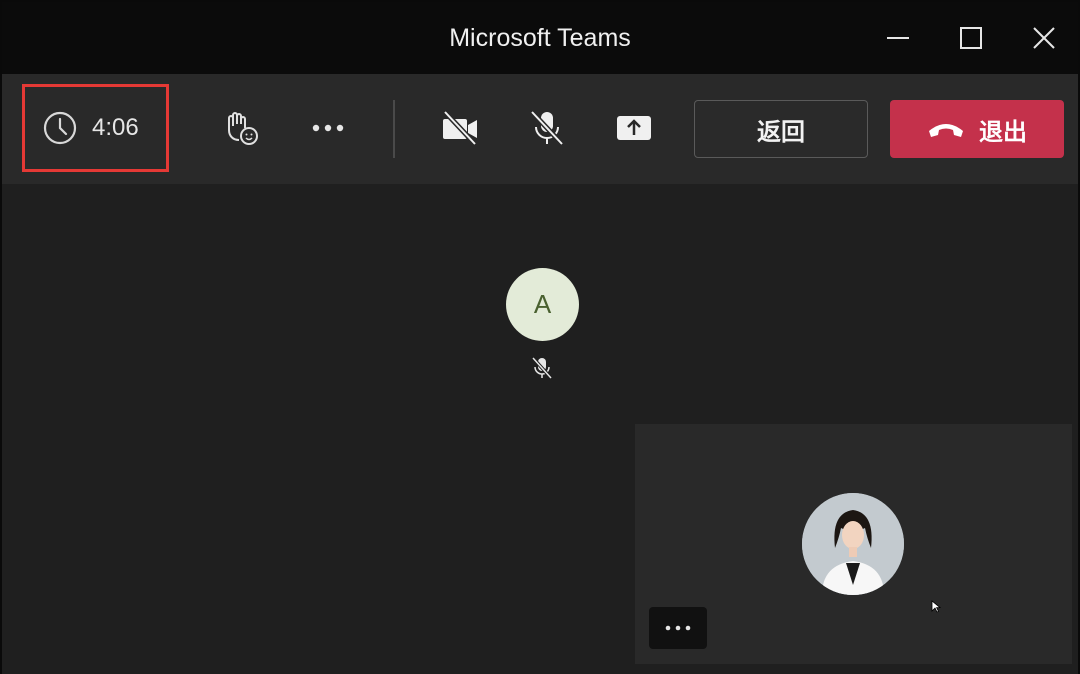  I want to click on mic-toggle-button, so click(547, 128).